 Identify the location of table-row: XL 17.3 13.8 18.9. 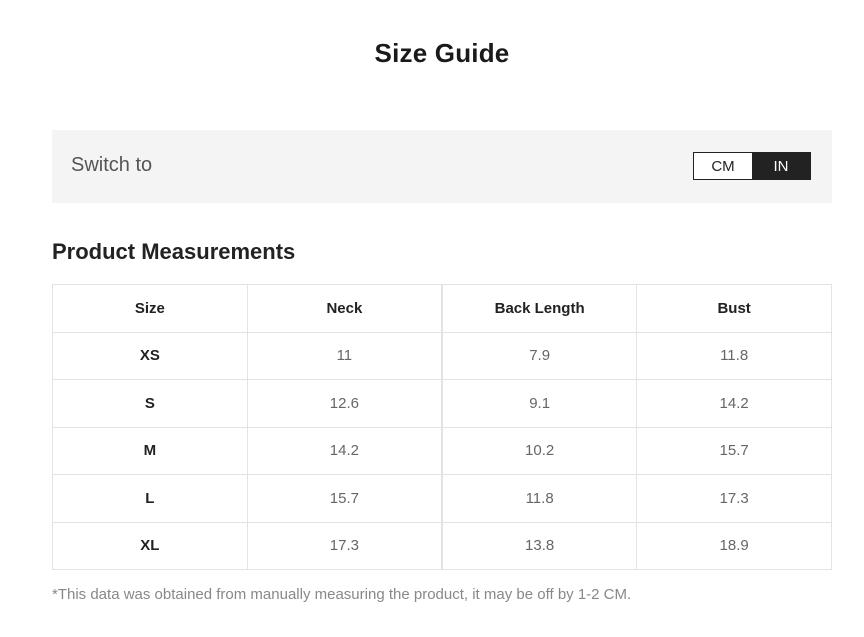
(442, 545).